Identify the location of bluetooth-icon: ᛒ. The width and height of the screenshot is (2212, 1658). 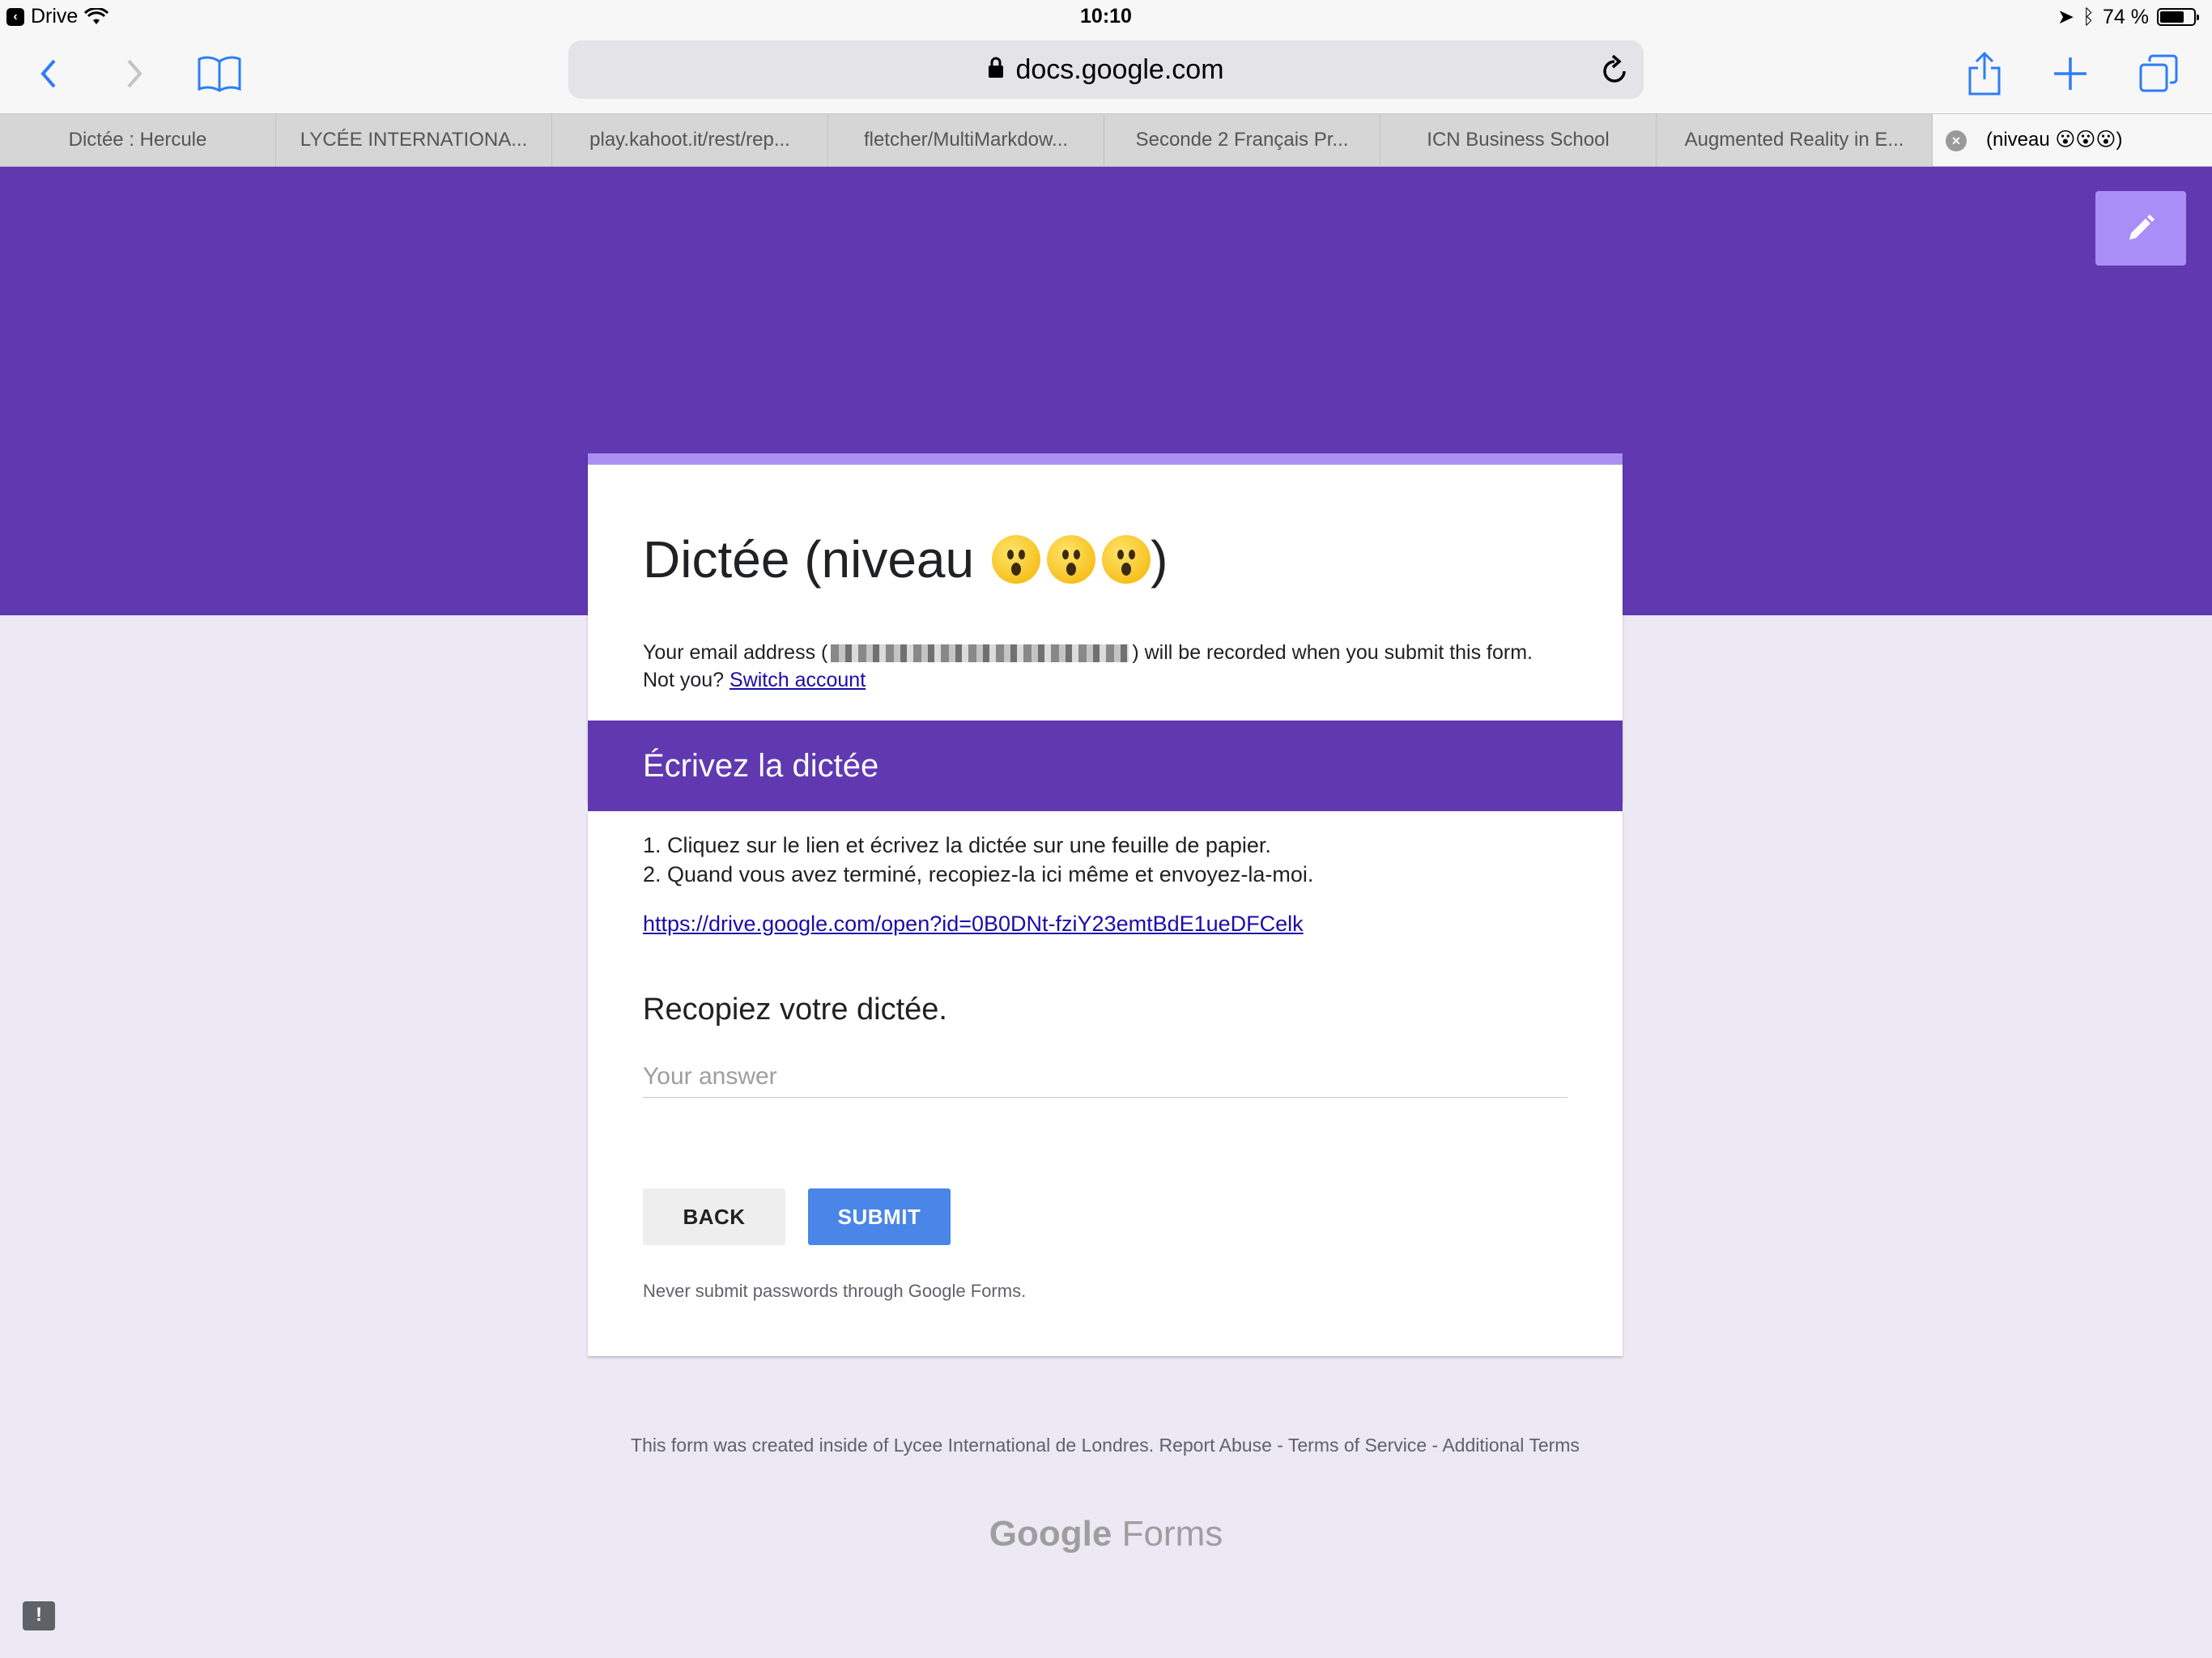
(2088, 16).